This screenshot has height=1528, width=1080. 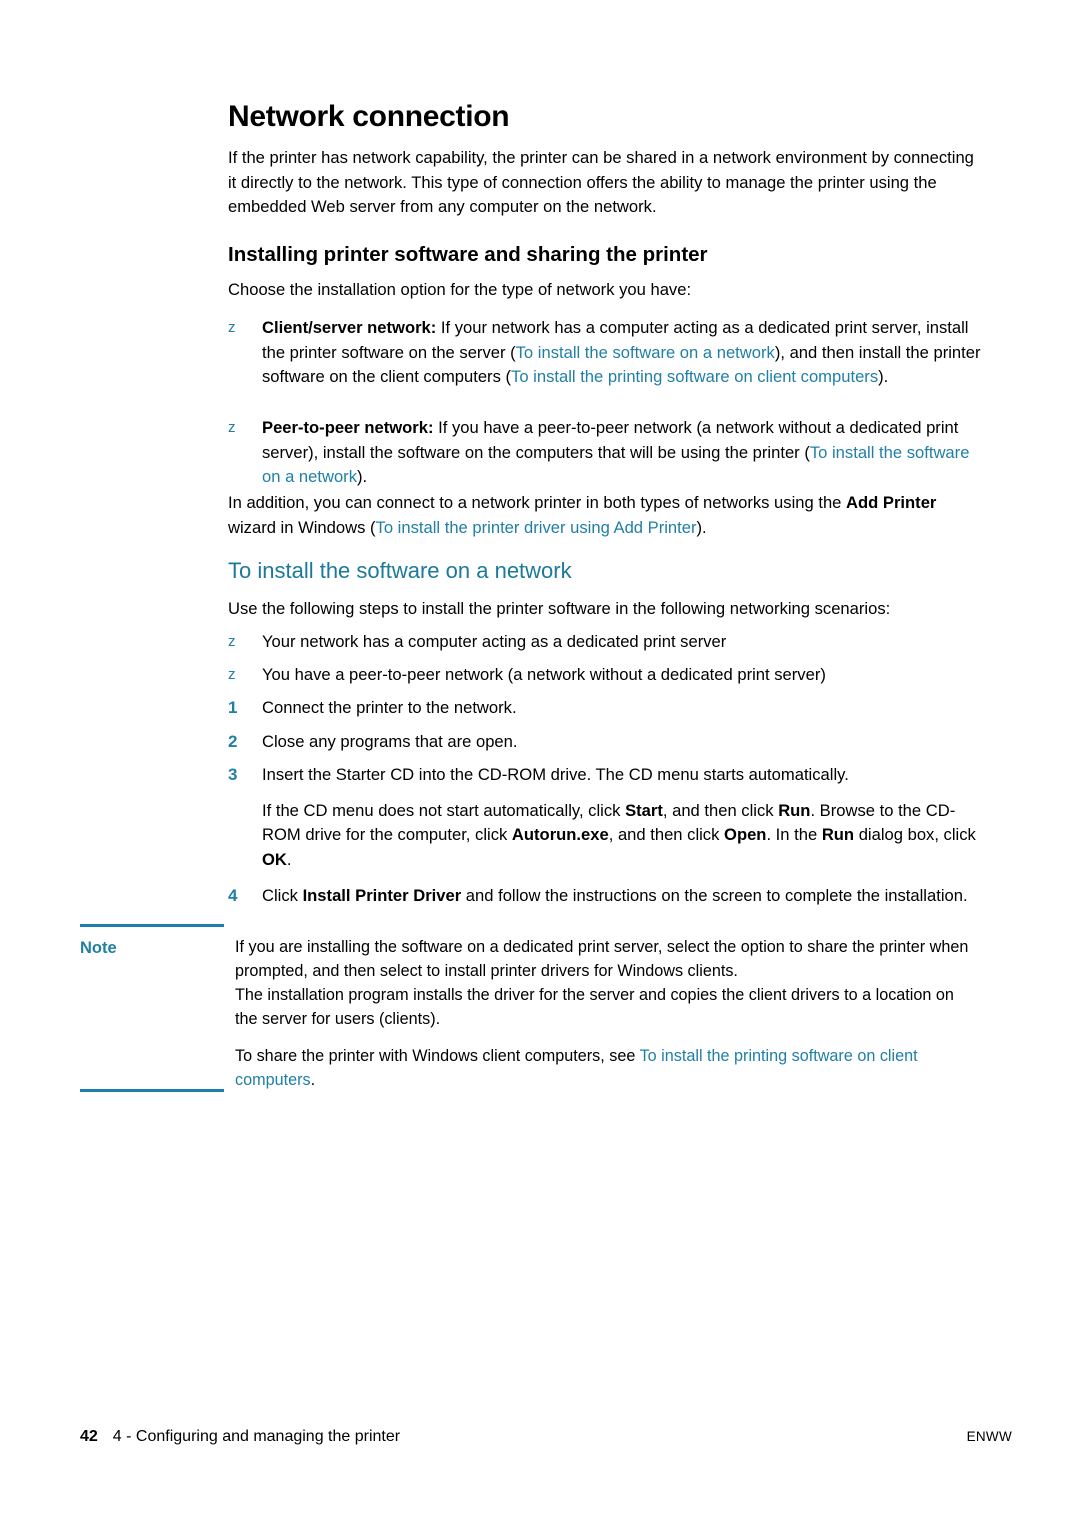 What do you see at coordinates (891, 502) in the screenshot?
I see `emphasis-text: Add Printer` at bounding box center [891, 502].